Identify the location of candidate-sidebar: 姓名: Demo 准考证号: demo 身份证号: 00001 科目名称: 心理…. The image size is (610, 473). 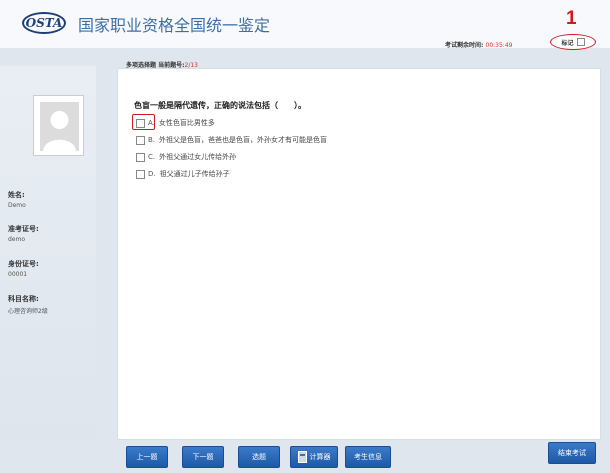
(48, 269).